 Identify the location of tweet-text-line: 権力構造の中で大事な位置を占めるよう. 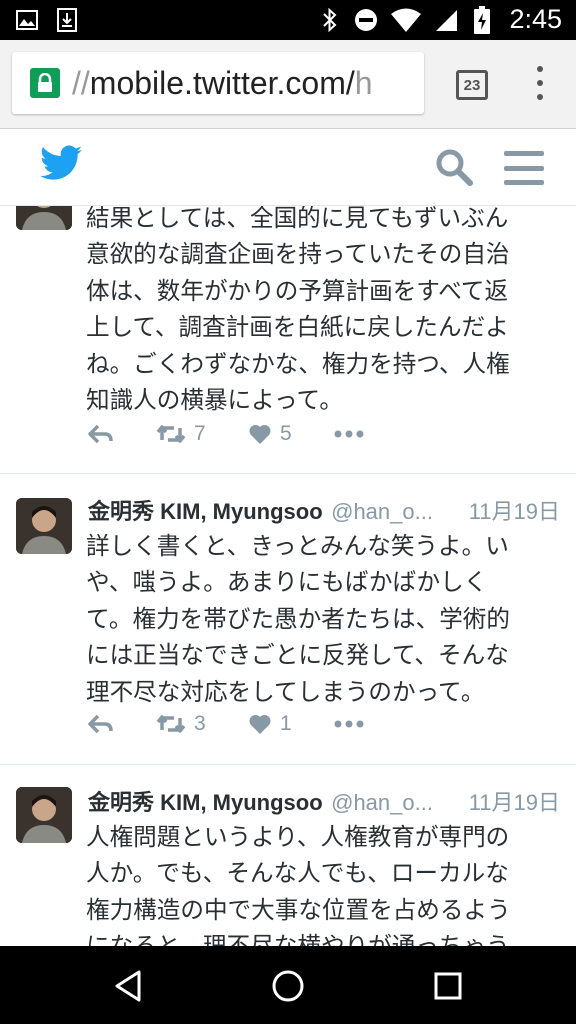
(298, 909).